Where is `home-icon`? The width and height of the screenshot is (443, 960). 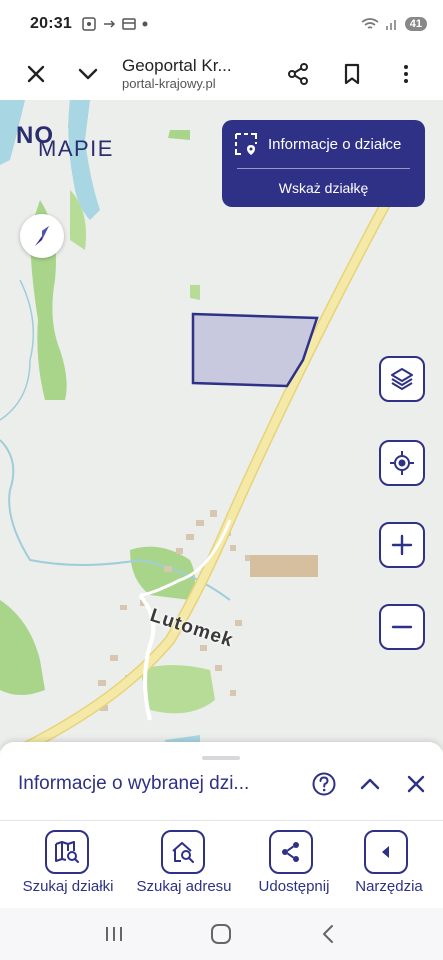 home-icon is located at coordinates (221, 934).